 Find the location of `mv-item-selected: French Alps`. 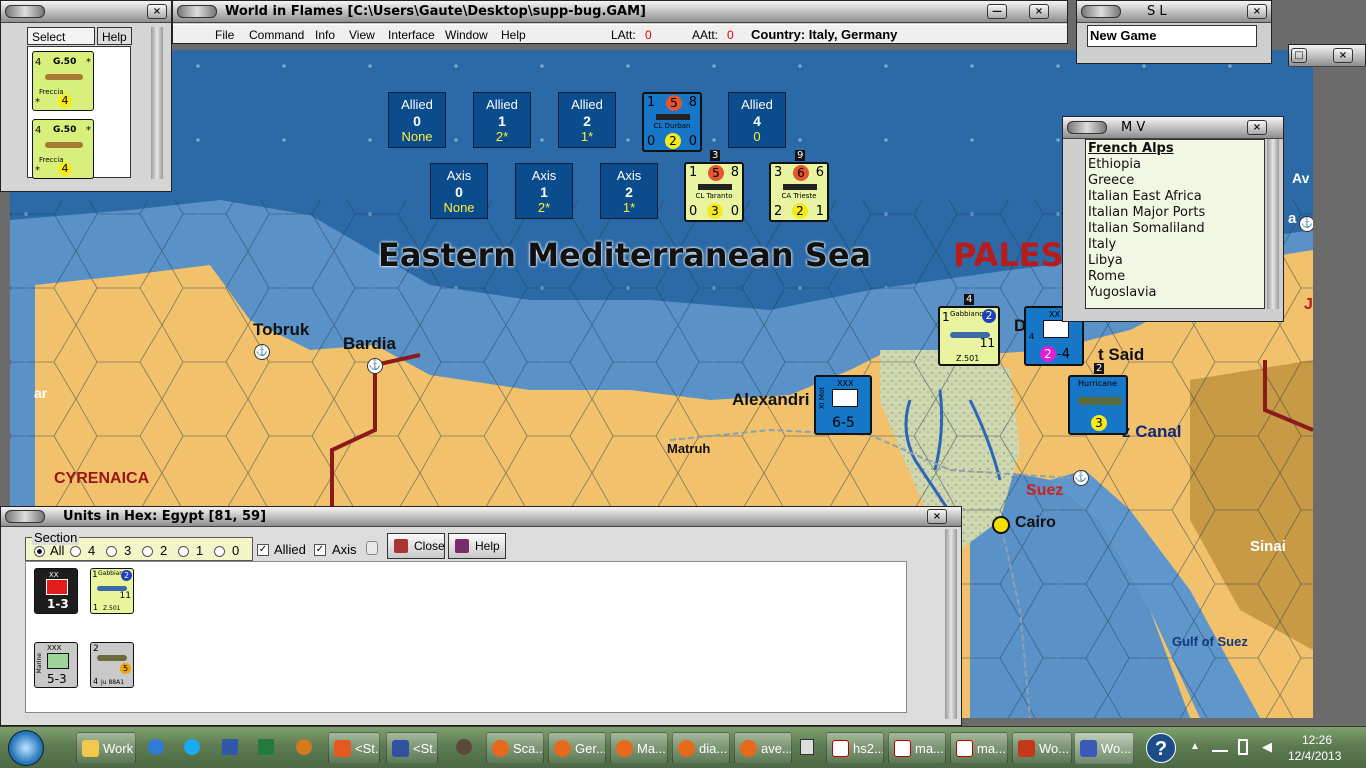

mv-item-selected: French Alps is located at coordinates (1131, 148).